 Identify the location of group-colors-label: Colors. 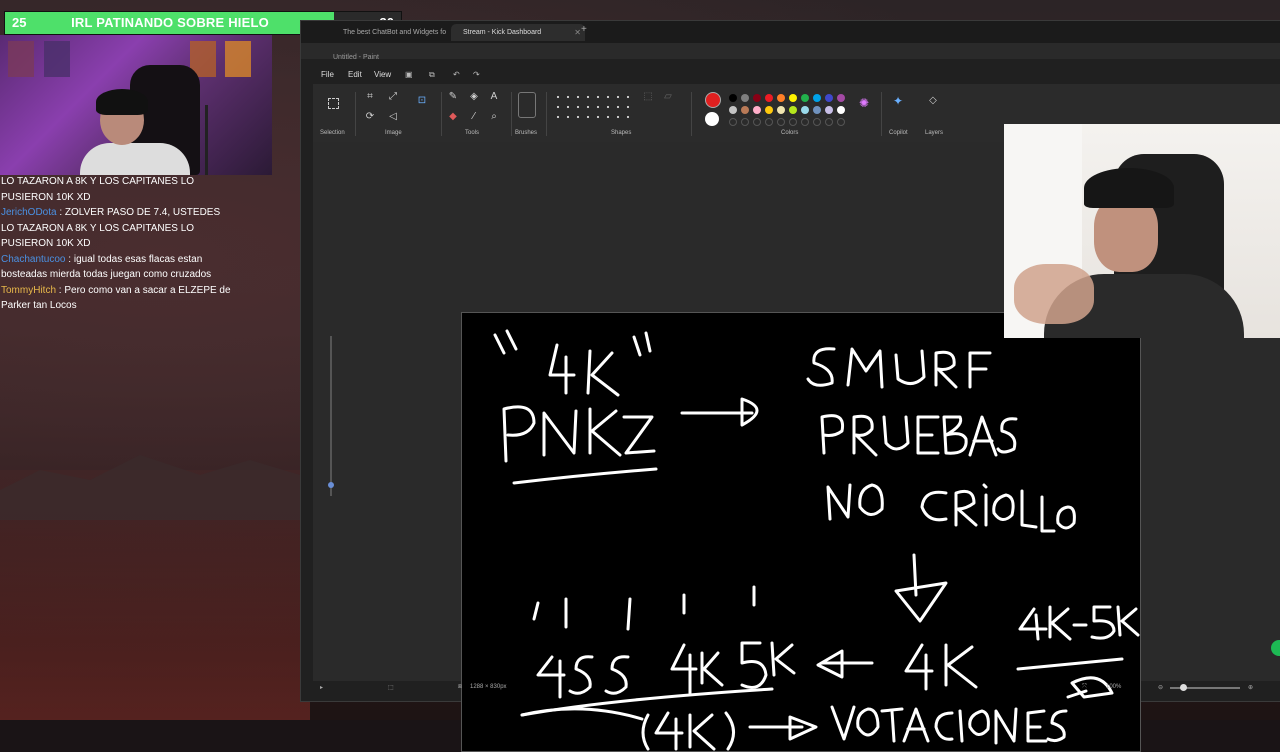
(790, 133).